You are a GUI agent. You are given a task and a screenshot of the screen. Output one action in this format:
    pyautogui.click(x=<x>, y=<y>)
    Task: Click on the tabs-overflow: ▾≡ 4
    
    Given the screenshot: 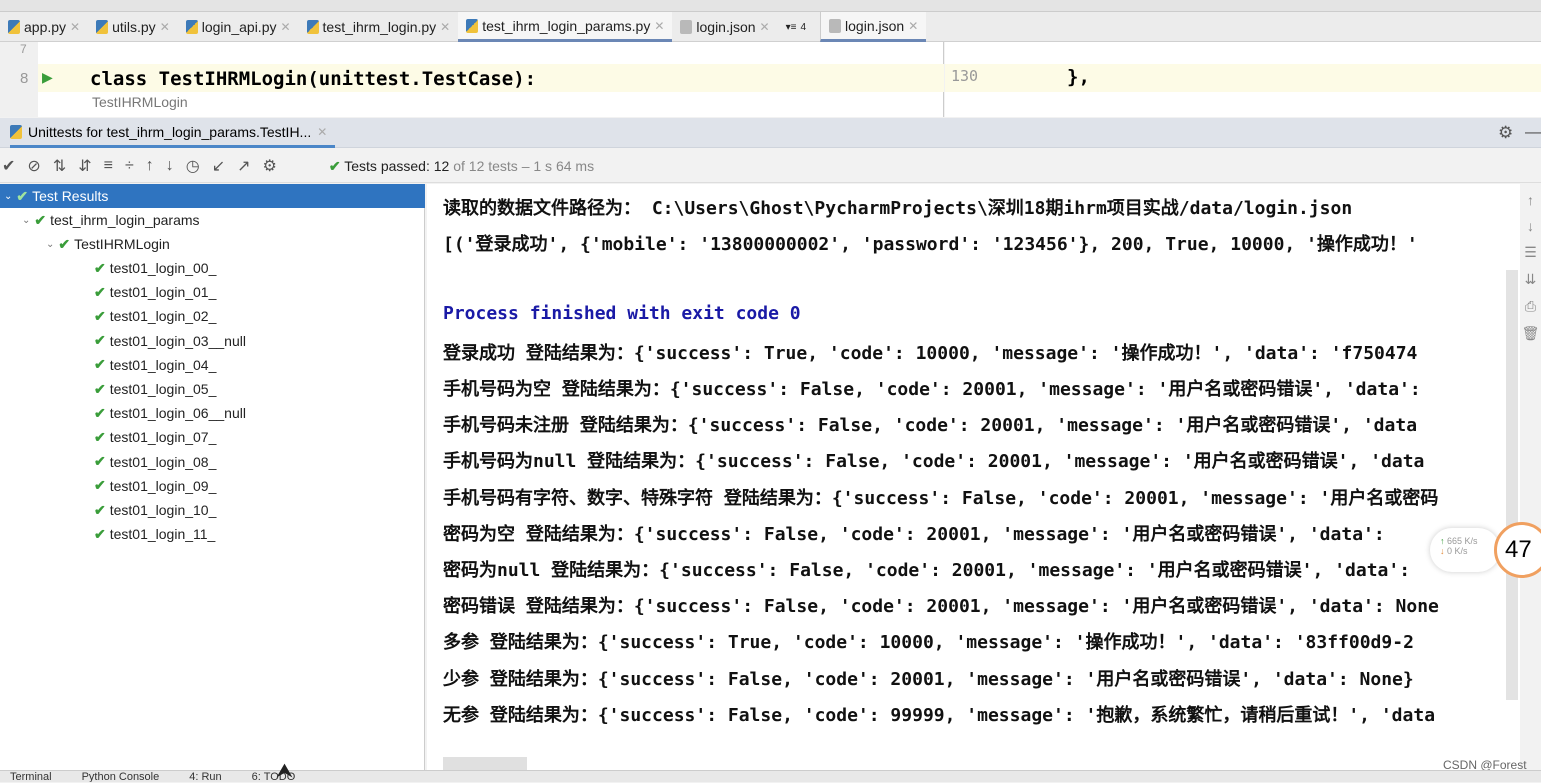 What is the action you would take?
    pyautogui.click(x=796, y=27)
    